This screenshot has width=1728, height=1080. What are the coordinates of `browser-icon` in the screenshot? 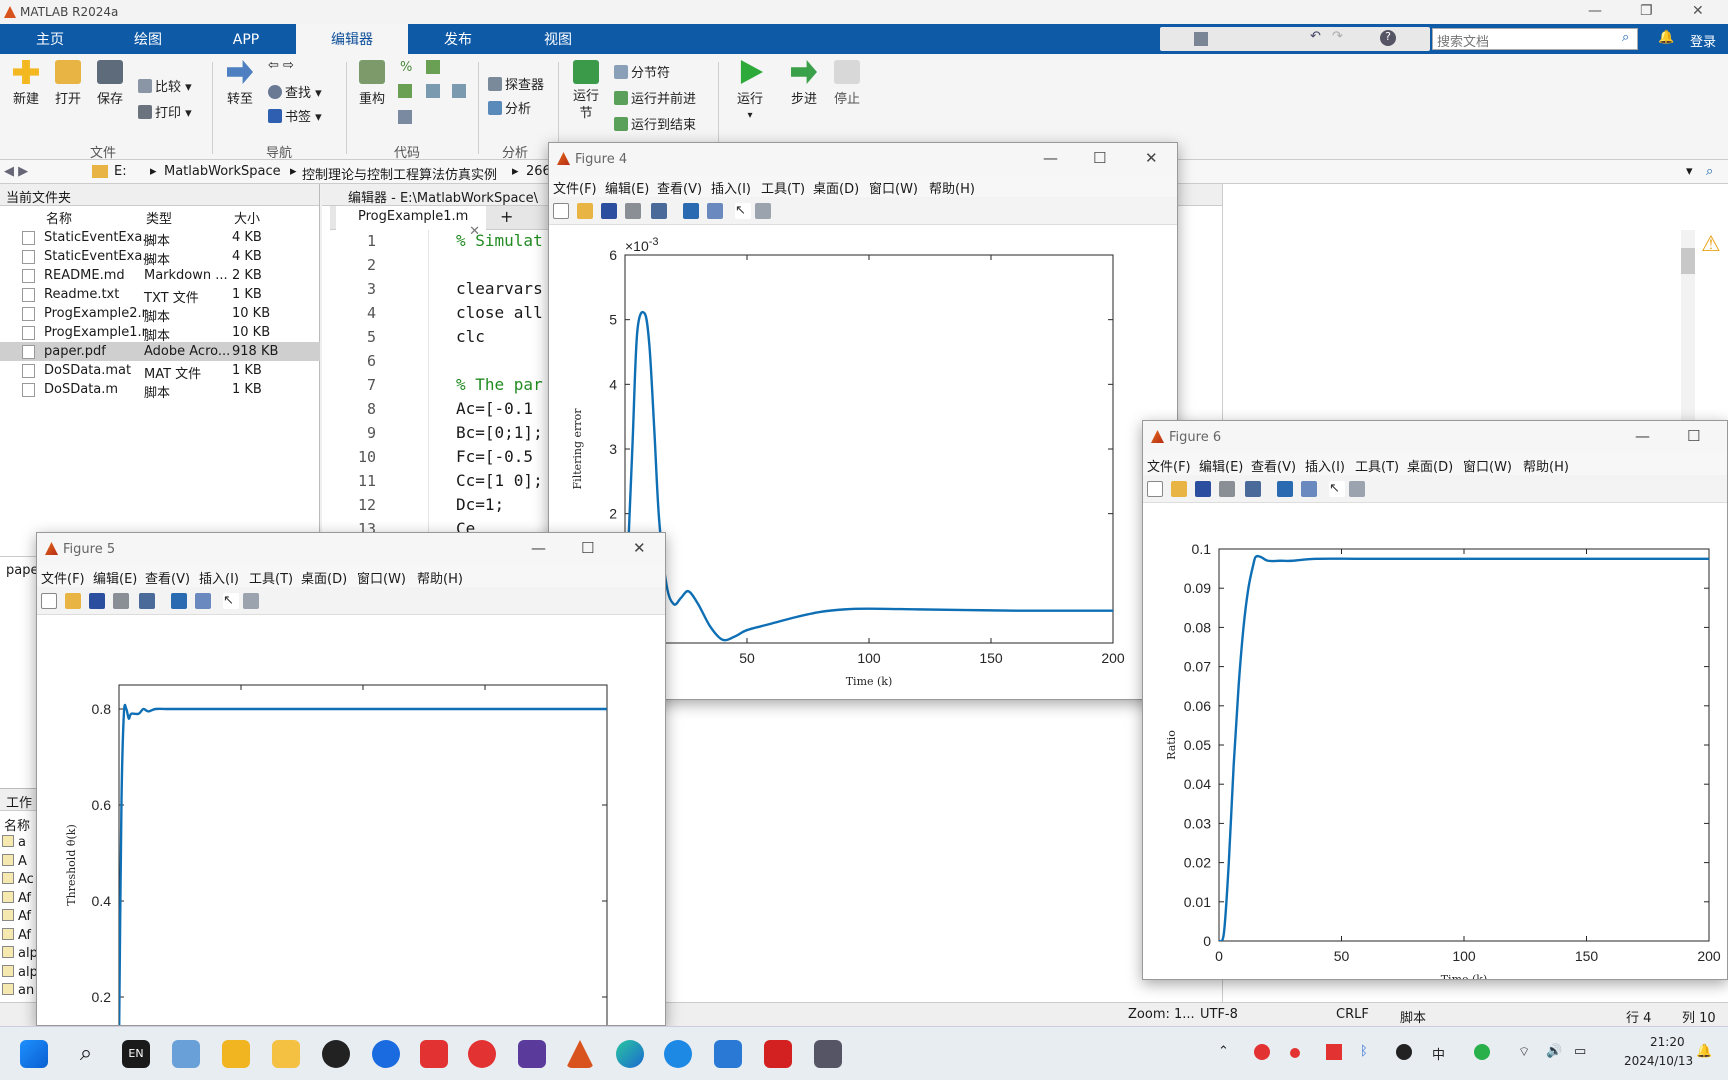 It's located at (678, 1054).